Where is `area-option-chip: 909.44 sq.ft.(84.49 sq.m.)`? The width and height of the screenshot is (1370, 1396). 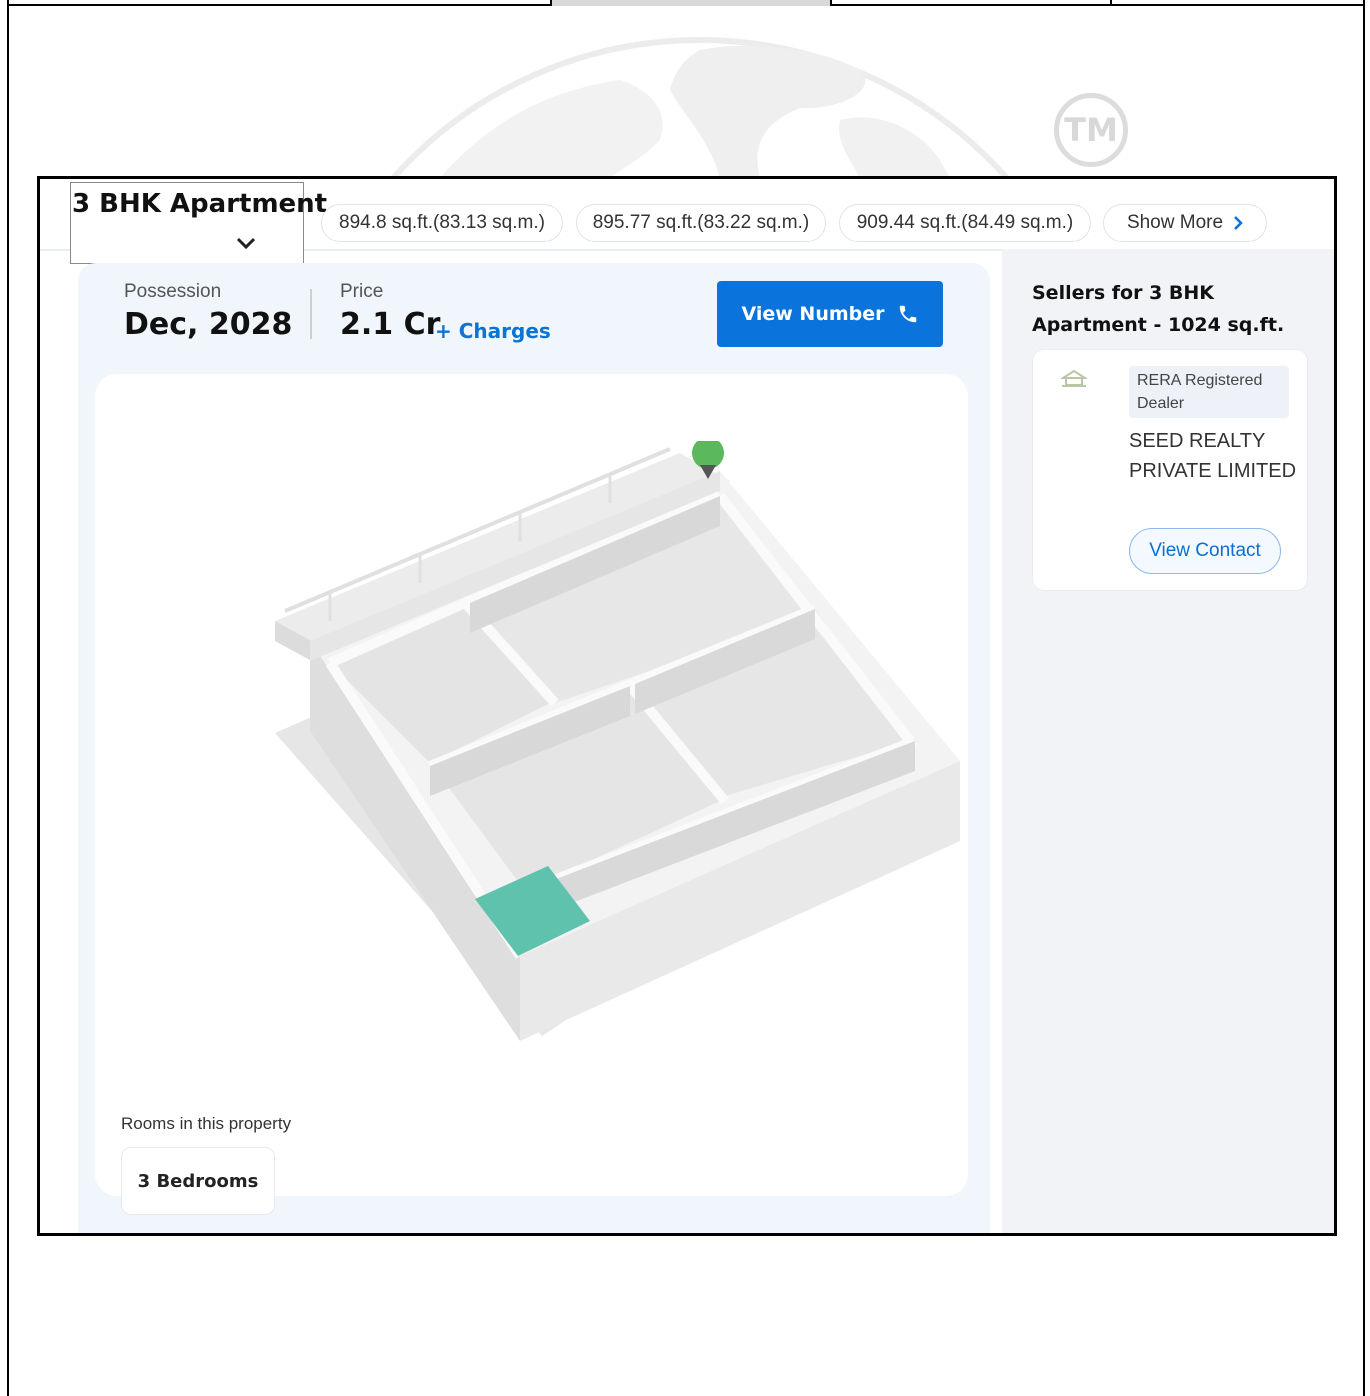 area-option-chip: 909.44 sq.ft.(84.49 sq.m.) is located at coordinates (965, 223).